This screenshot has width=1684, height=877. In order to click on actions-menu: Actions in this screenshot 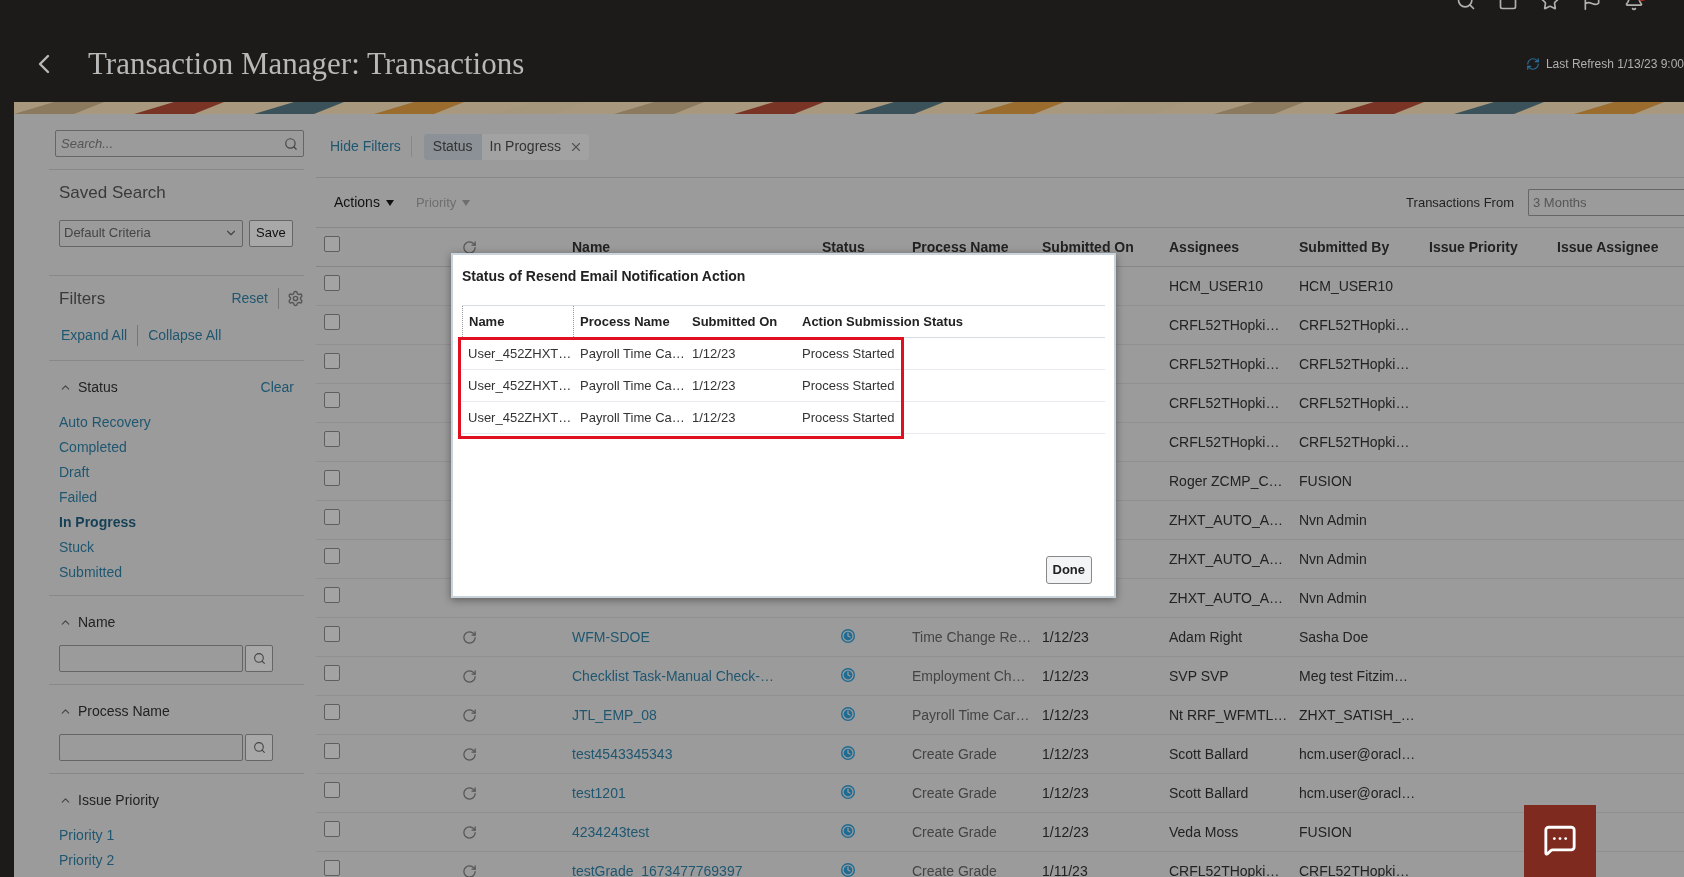, I will do `click(364, 202)`.